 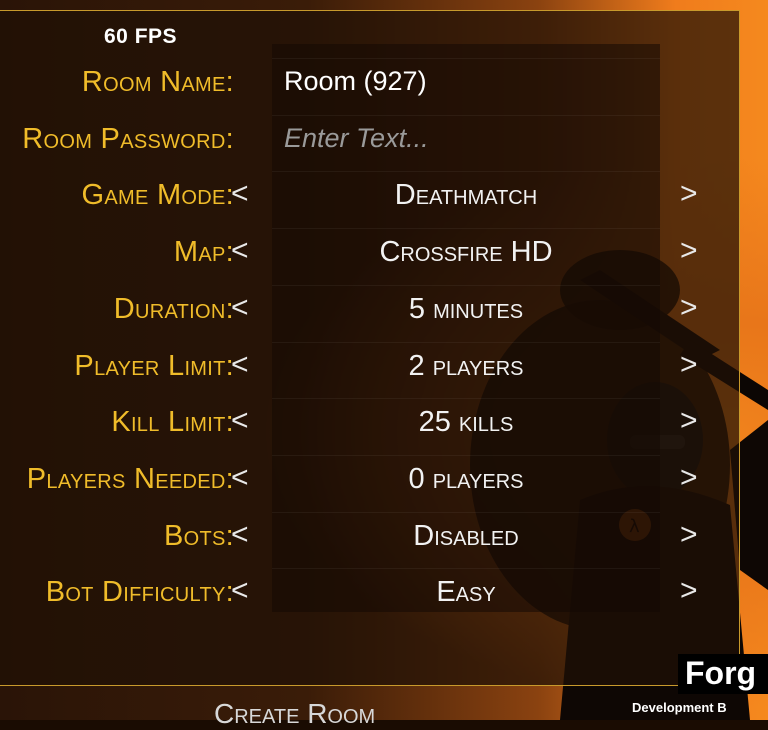 I want to click on setting-row-bots: Bots: < Disabled >, so click(x=370, y=539).